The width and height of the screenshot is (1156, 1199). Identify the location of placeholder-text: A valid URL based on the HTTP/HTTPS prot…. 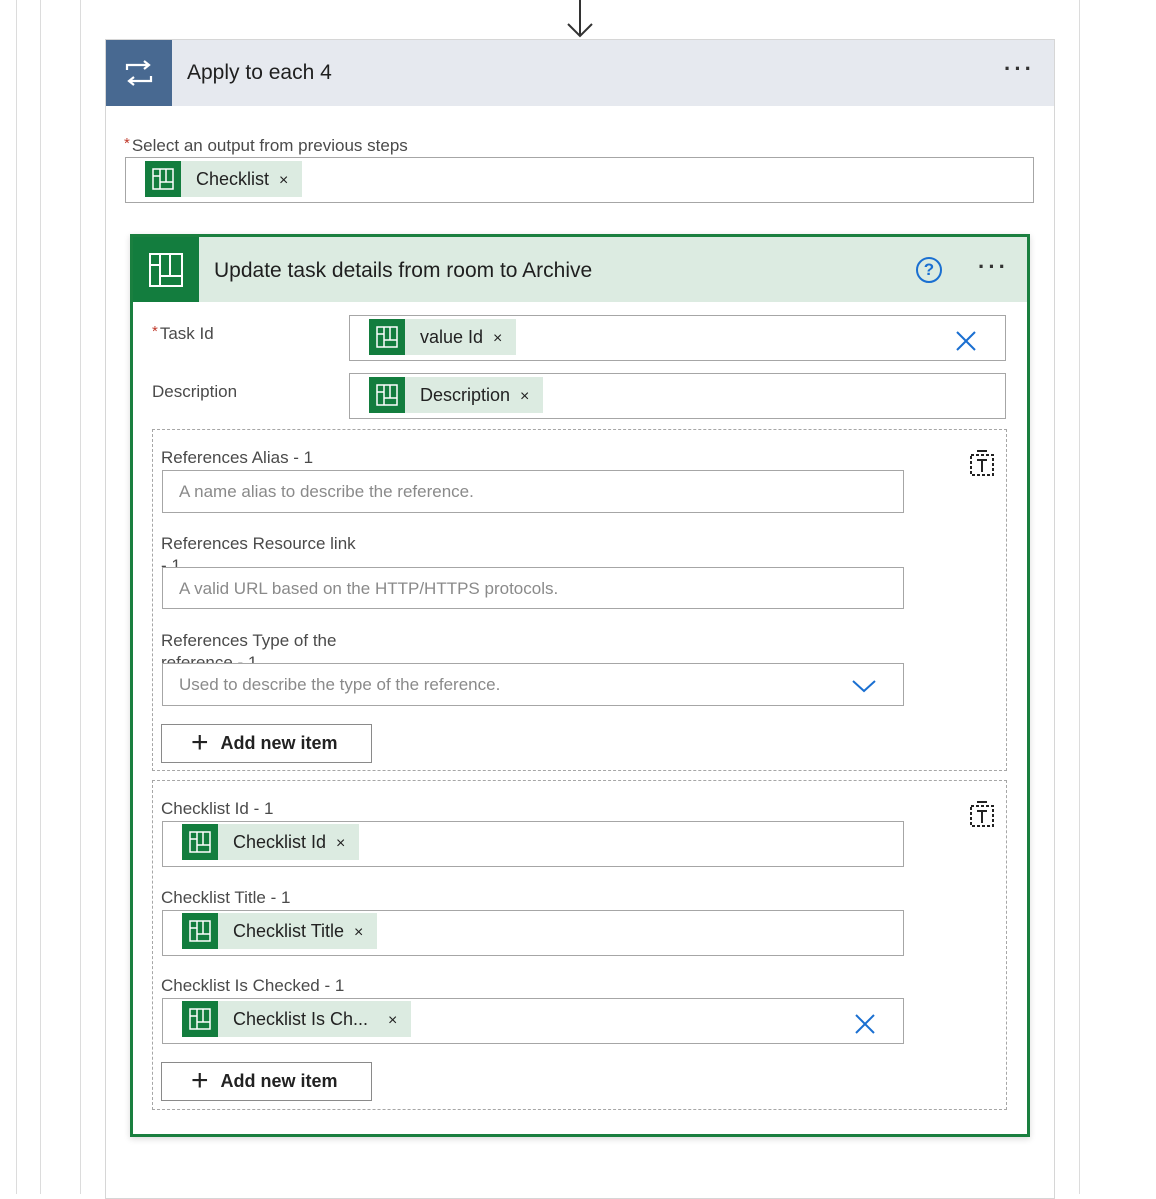
(369, 588).